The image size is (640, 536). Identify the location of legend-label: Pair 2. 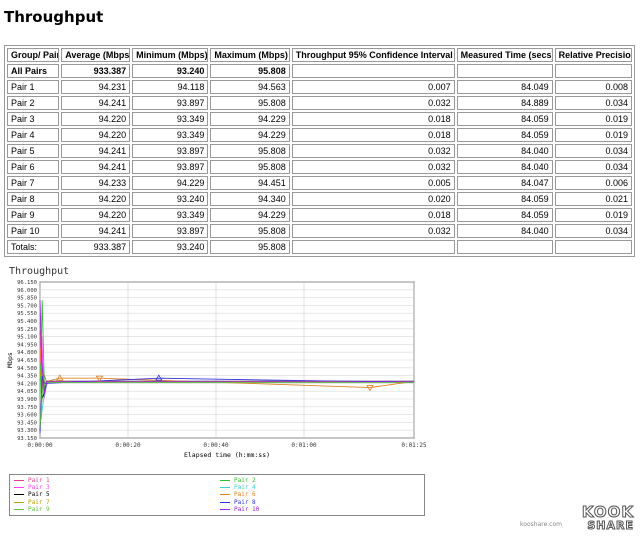
(245, 480).